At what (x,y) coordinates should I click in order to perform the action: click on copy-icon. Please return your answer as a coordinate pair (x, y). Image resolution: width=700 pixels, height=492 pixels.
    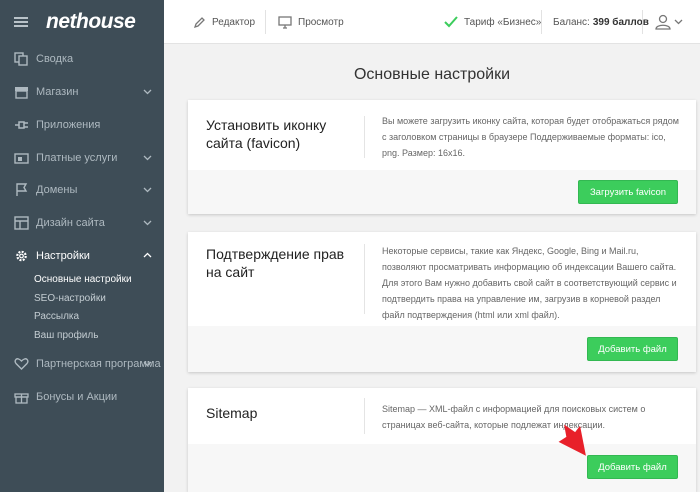
    Looking at the image, I should click on (21, 59).